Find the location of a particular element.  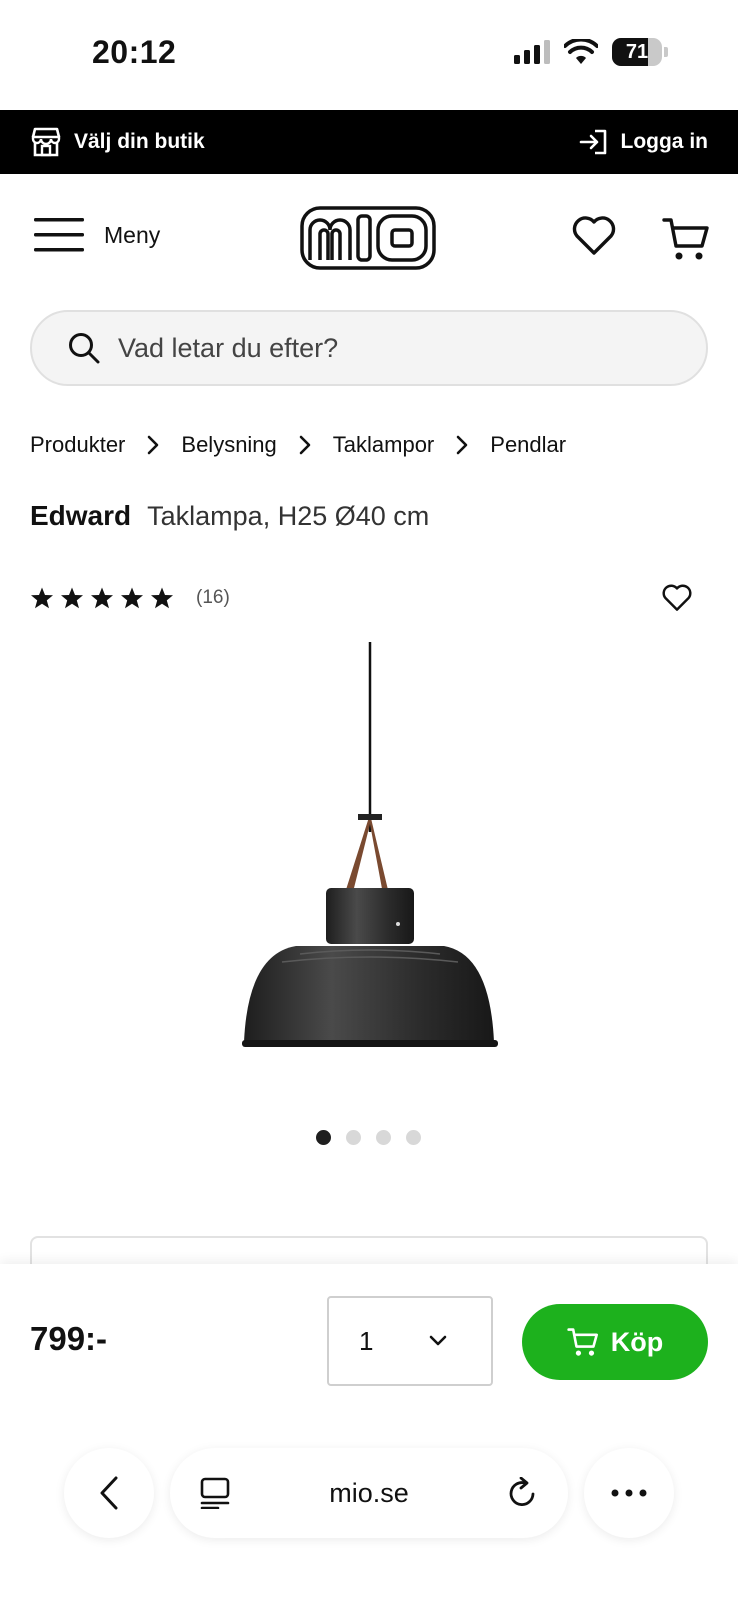

search-input is located at coordinates (378, 348).